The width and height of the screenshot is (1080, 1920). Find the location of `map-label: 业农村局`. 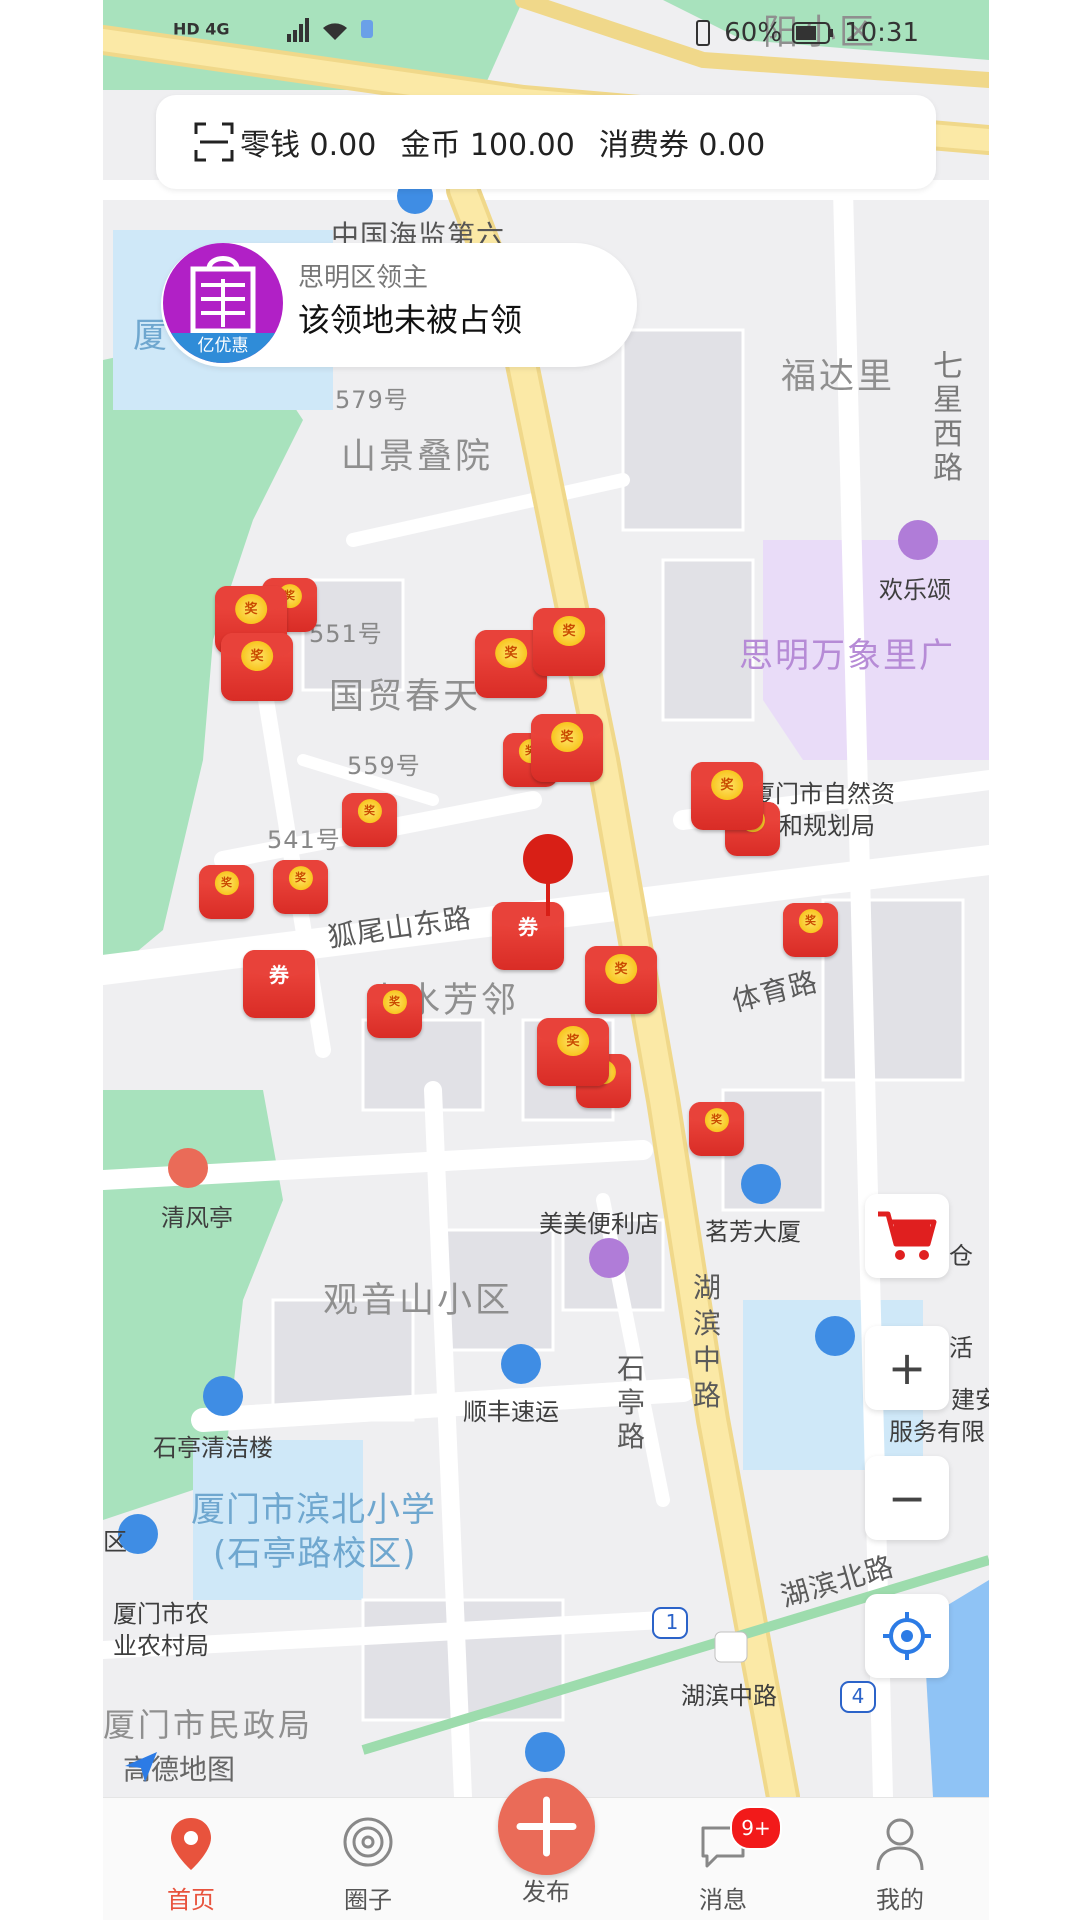

map-label: 业农村局 is located at coordinates (161, 1646).